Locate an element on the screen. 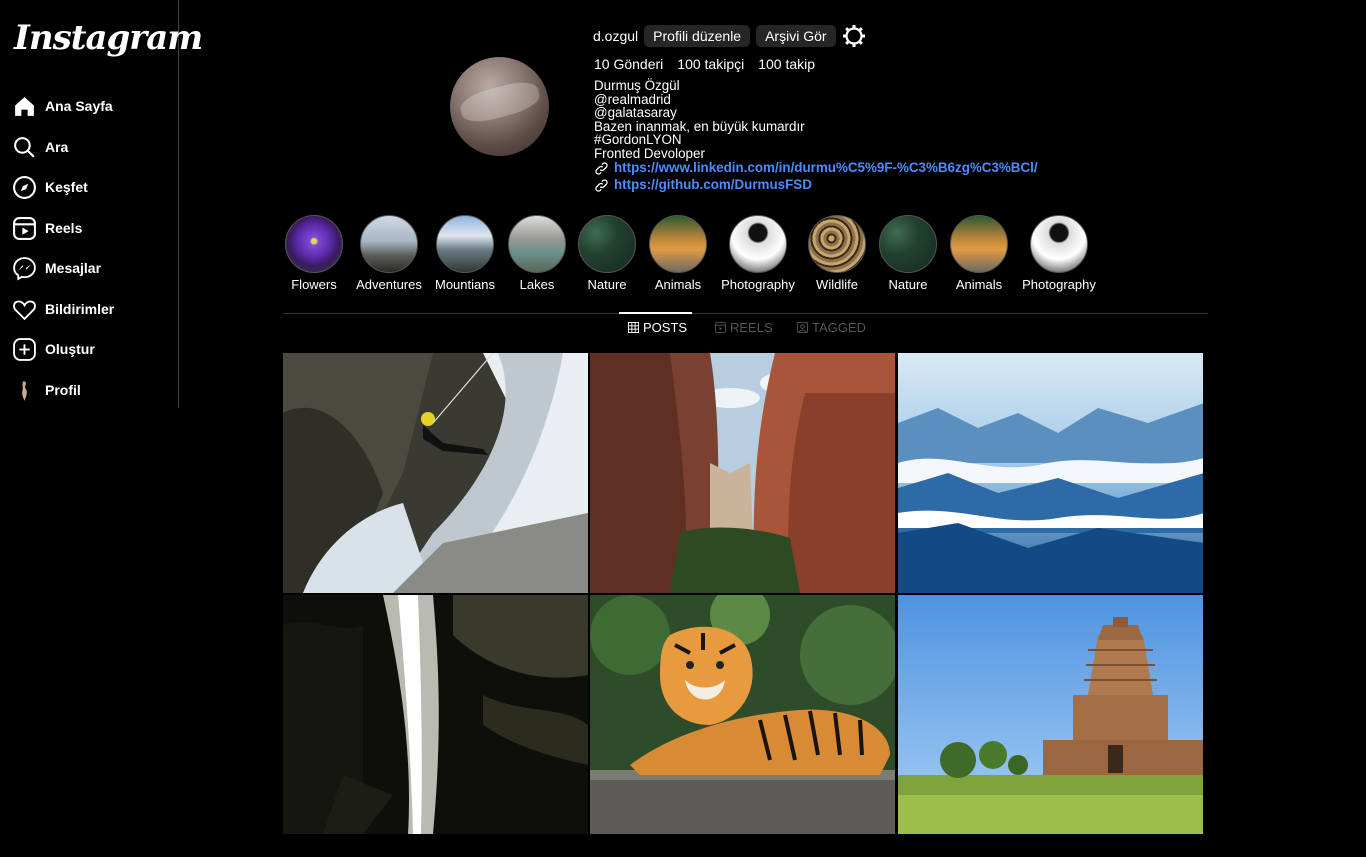 The width and height of the screenshot is (1366, 857). highlight-label: Mountians is located at coordinates (465, 284).